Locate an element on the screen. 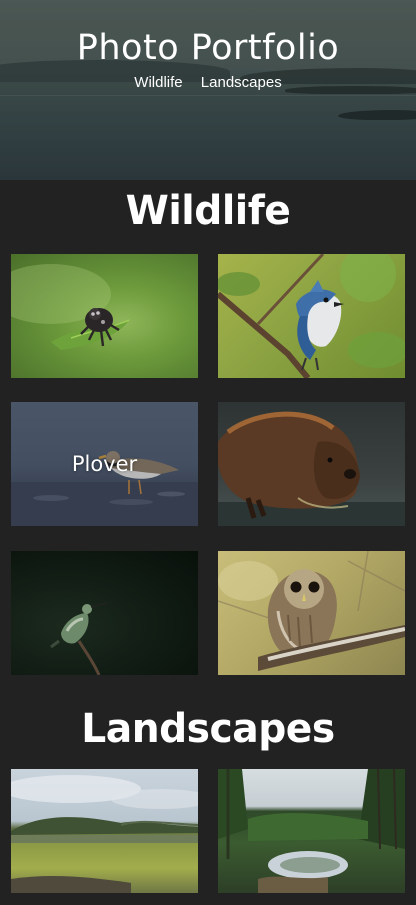  beaver-image is located at coordinates (311, 468).